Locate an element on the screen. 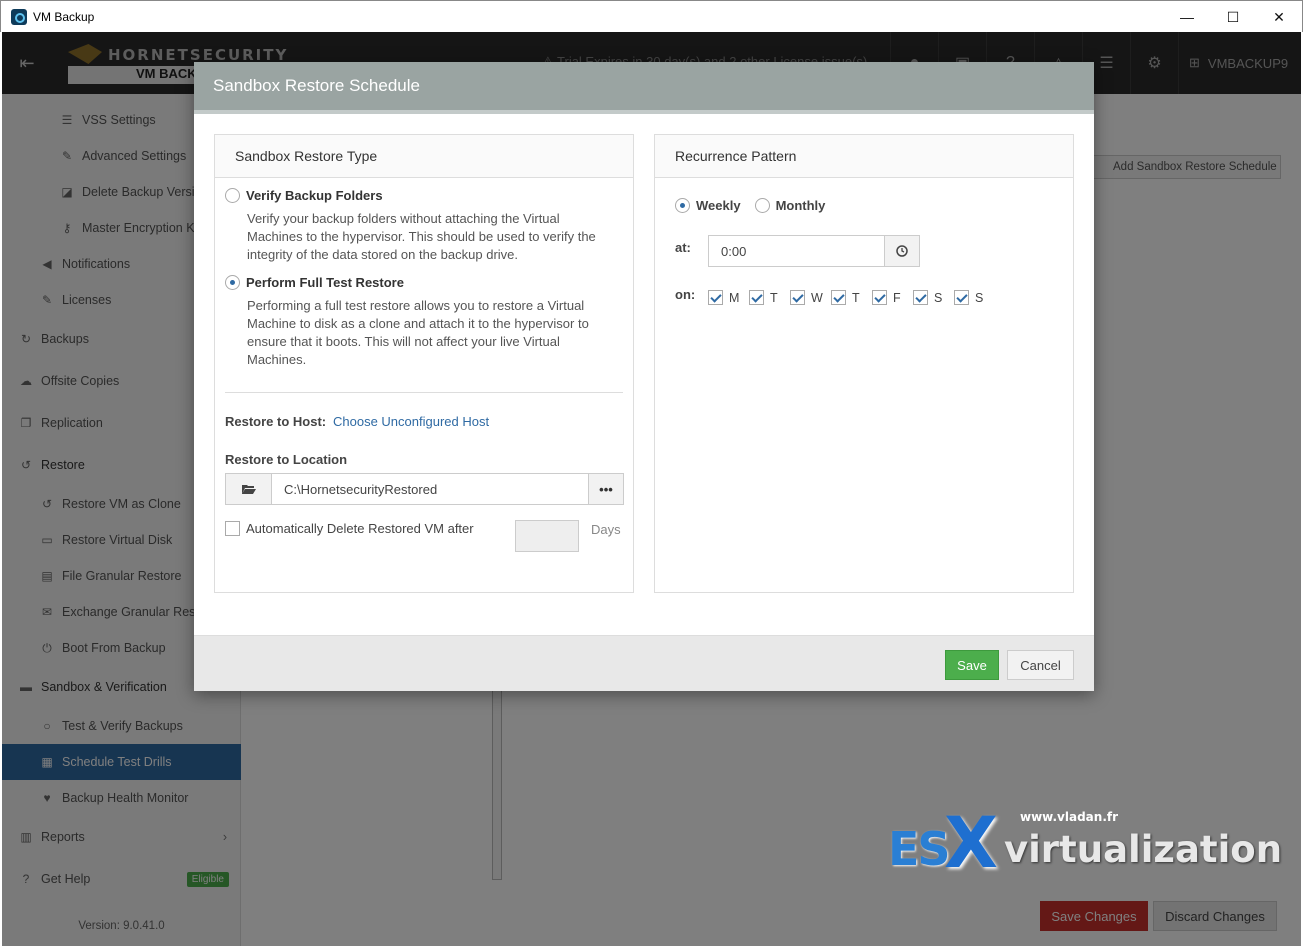 The height and width of the screenshot is (948, 1303). folder-open-icon is located at coordinates (249, 489).